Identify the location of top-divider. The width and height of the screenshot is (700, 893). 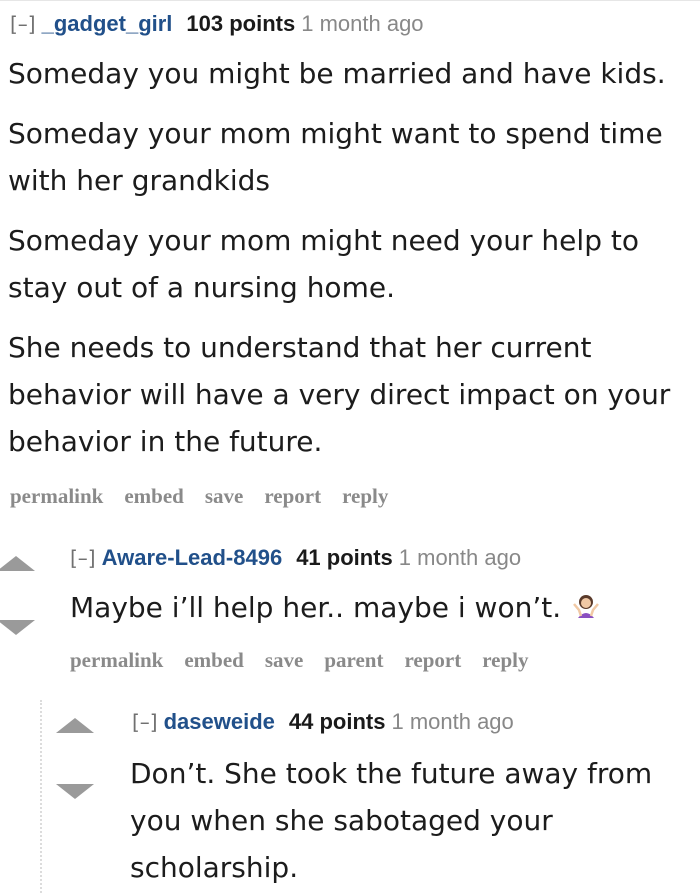
(350, 0).